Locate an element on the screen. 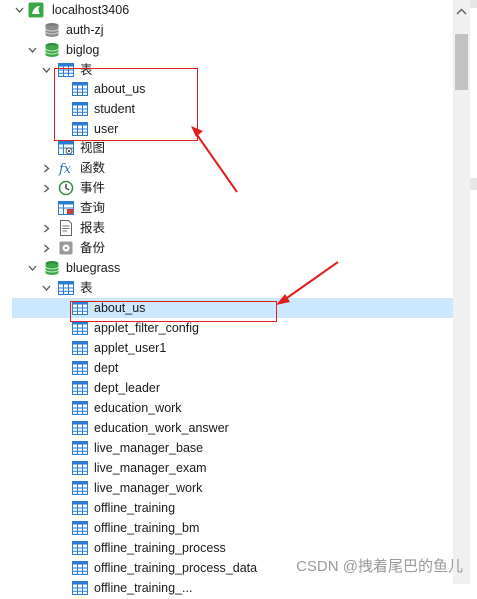 The width and height of the screenshot is (477, 599). watermark: CSDN @拽着尾巴的鱼儿 is located at coordinates (379, 566).